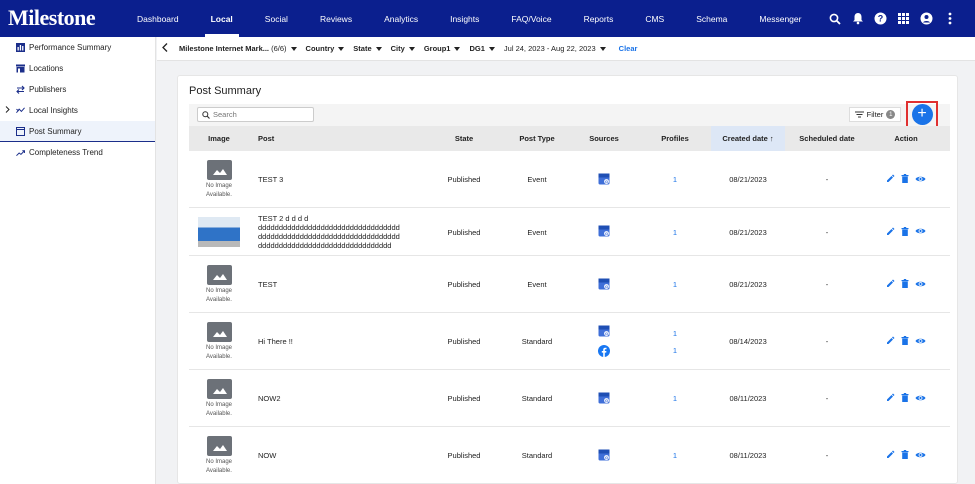  I want to click on col-created-date: Created date ↑, so click(748, 138).